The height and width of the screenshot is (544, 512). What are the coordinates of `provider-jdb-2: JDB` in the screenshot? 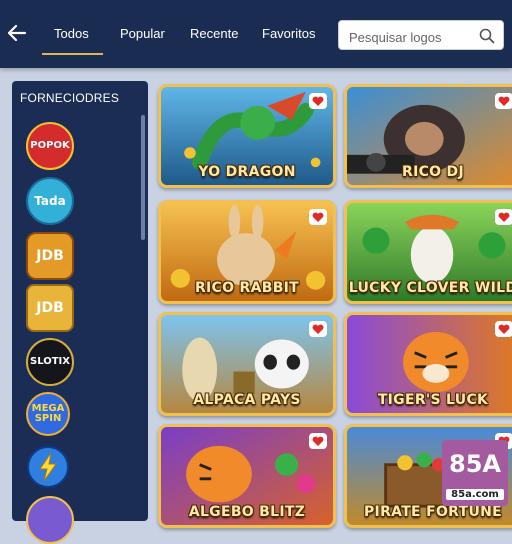 It's located at (48, 307).